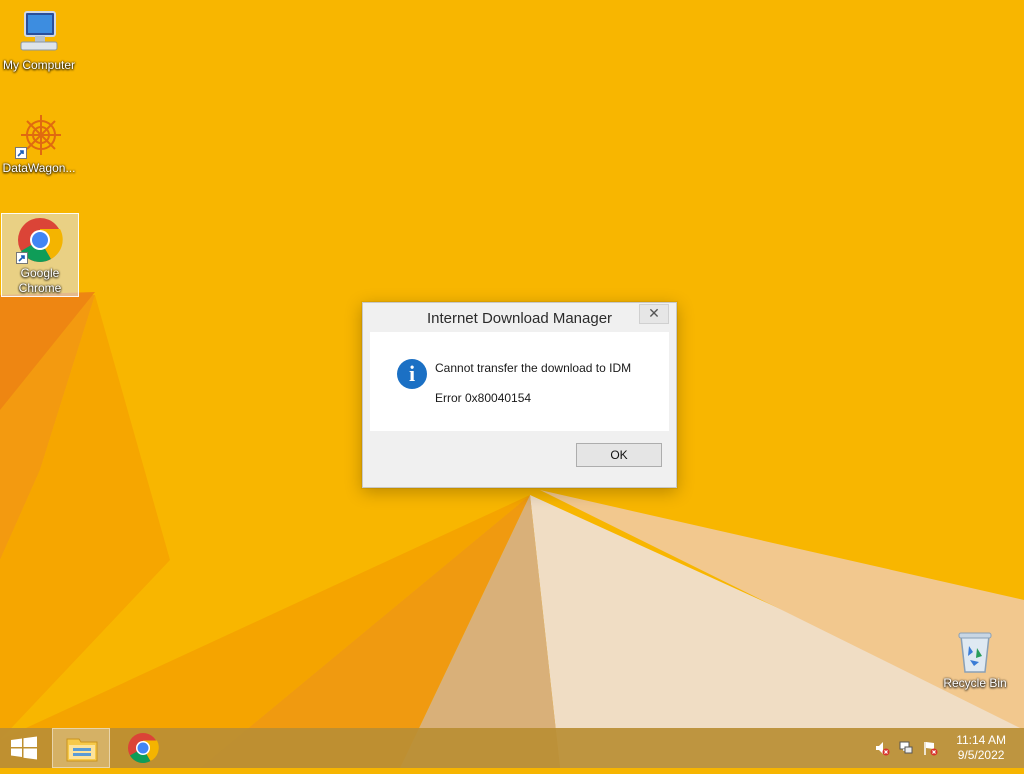  What do you see at coordinates (483, 398) in the screenshot?
I see `dialog-error-code: Error 0x80040154` at bounding box center [483, 398].